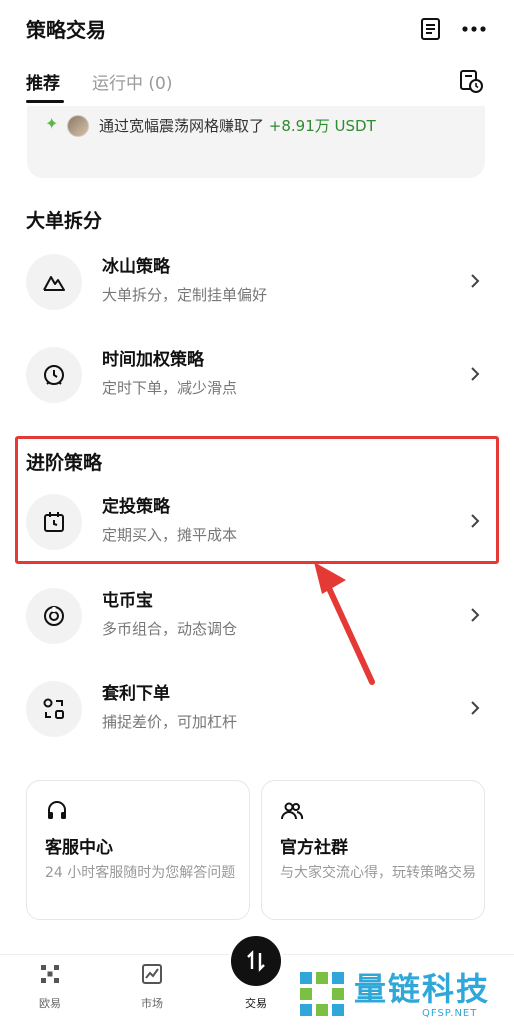  Describe the element at coordinates (257, 500) in the screenshot. I see `highlight-box` at that location.